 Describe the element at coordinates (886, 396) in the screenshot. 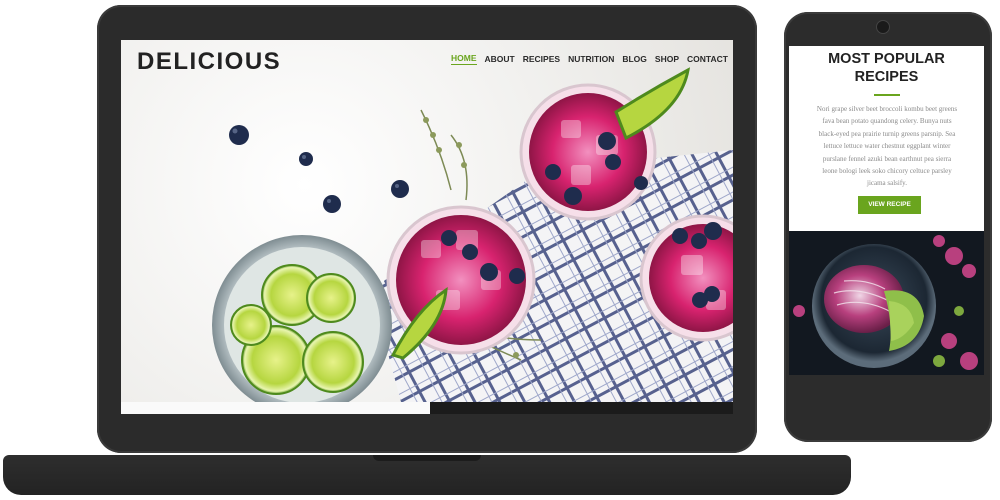

I see `phone-chin` at that location.